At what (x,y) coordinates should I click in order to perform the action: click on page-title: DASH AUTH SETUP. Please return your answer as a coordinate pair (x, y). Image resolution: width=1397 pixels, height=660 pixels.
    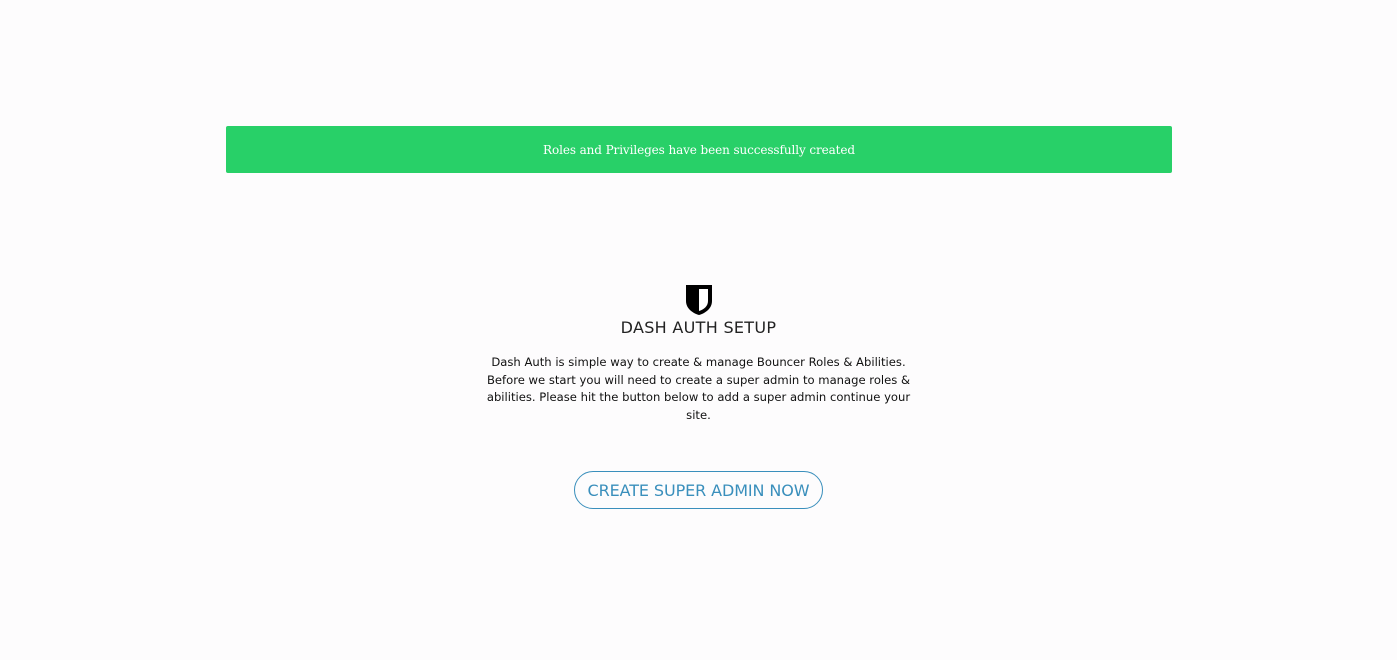
    Looking at the image, I should click on (698, 327).